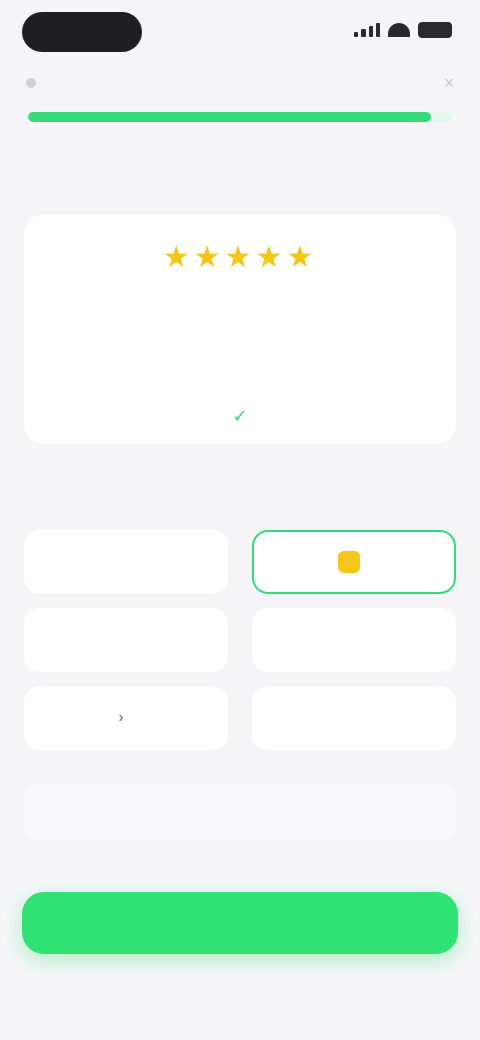  I want to click on progress-bar, so click(240, 117).